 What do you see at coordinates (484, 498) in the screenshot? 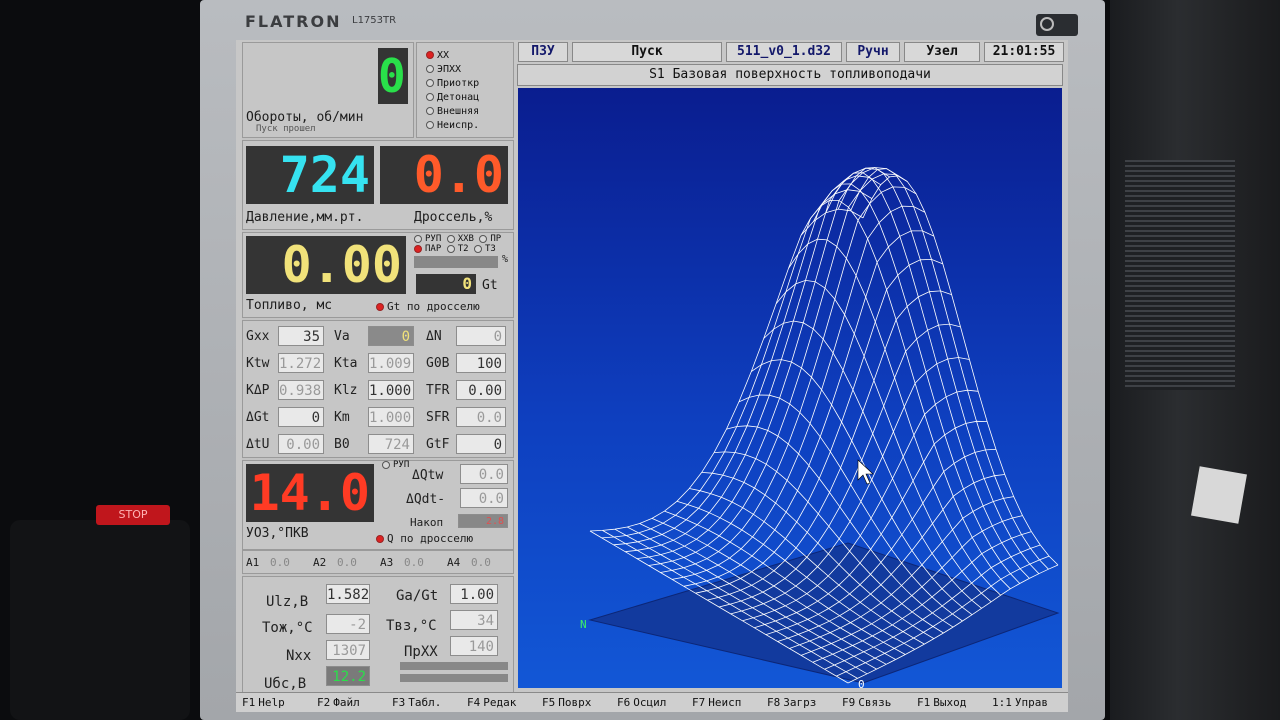
I see `dqdt-field: 0.0` at bounding box center [484, 498].